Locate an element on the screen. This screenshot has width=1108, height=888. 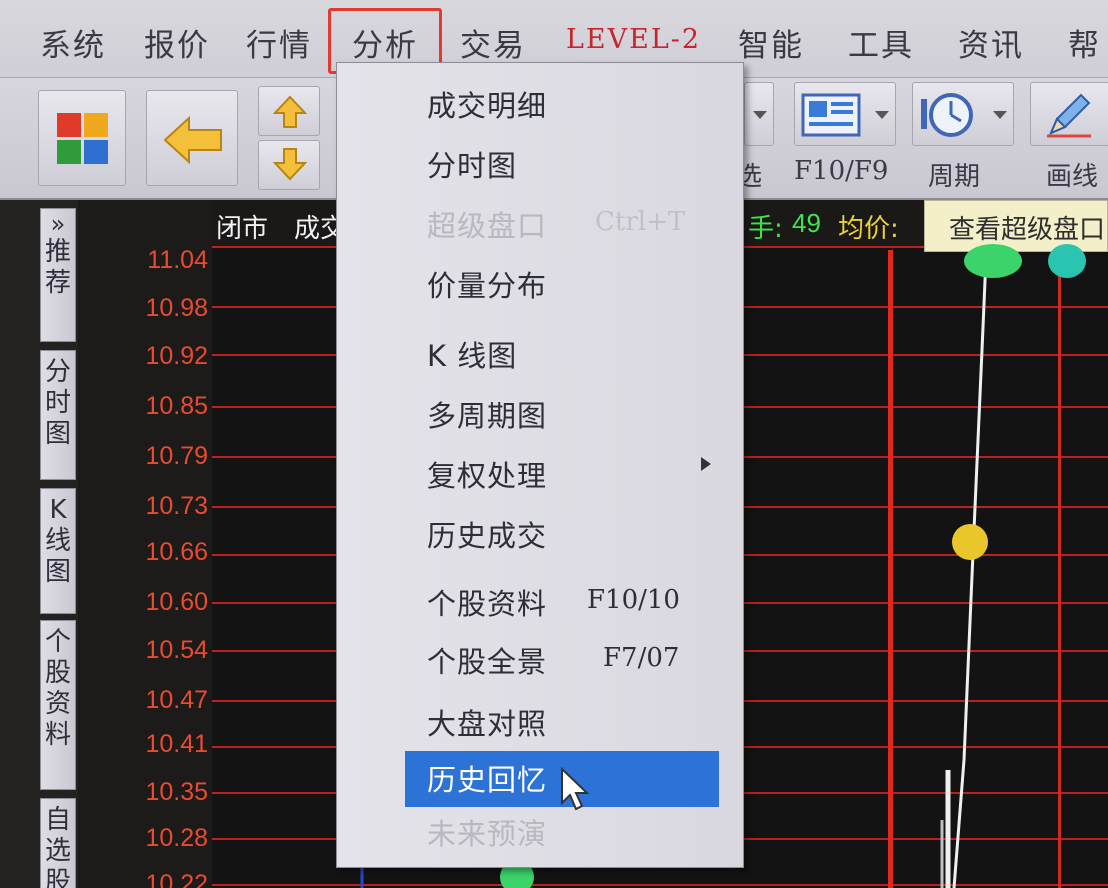
pencil-draw-icon is located at coordinates (1069, 115).